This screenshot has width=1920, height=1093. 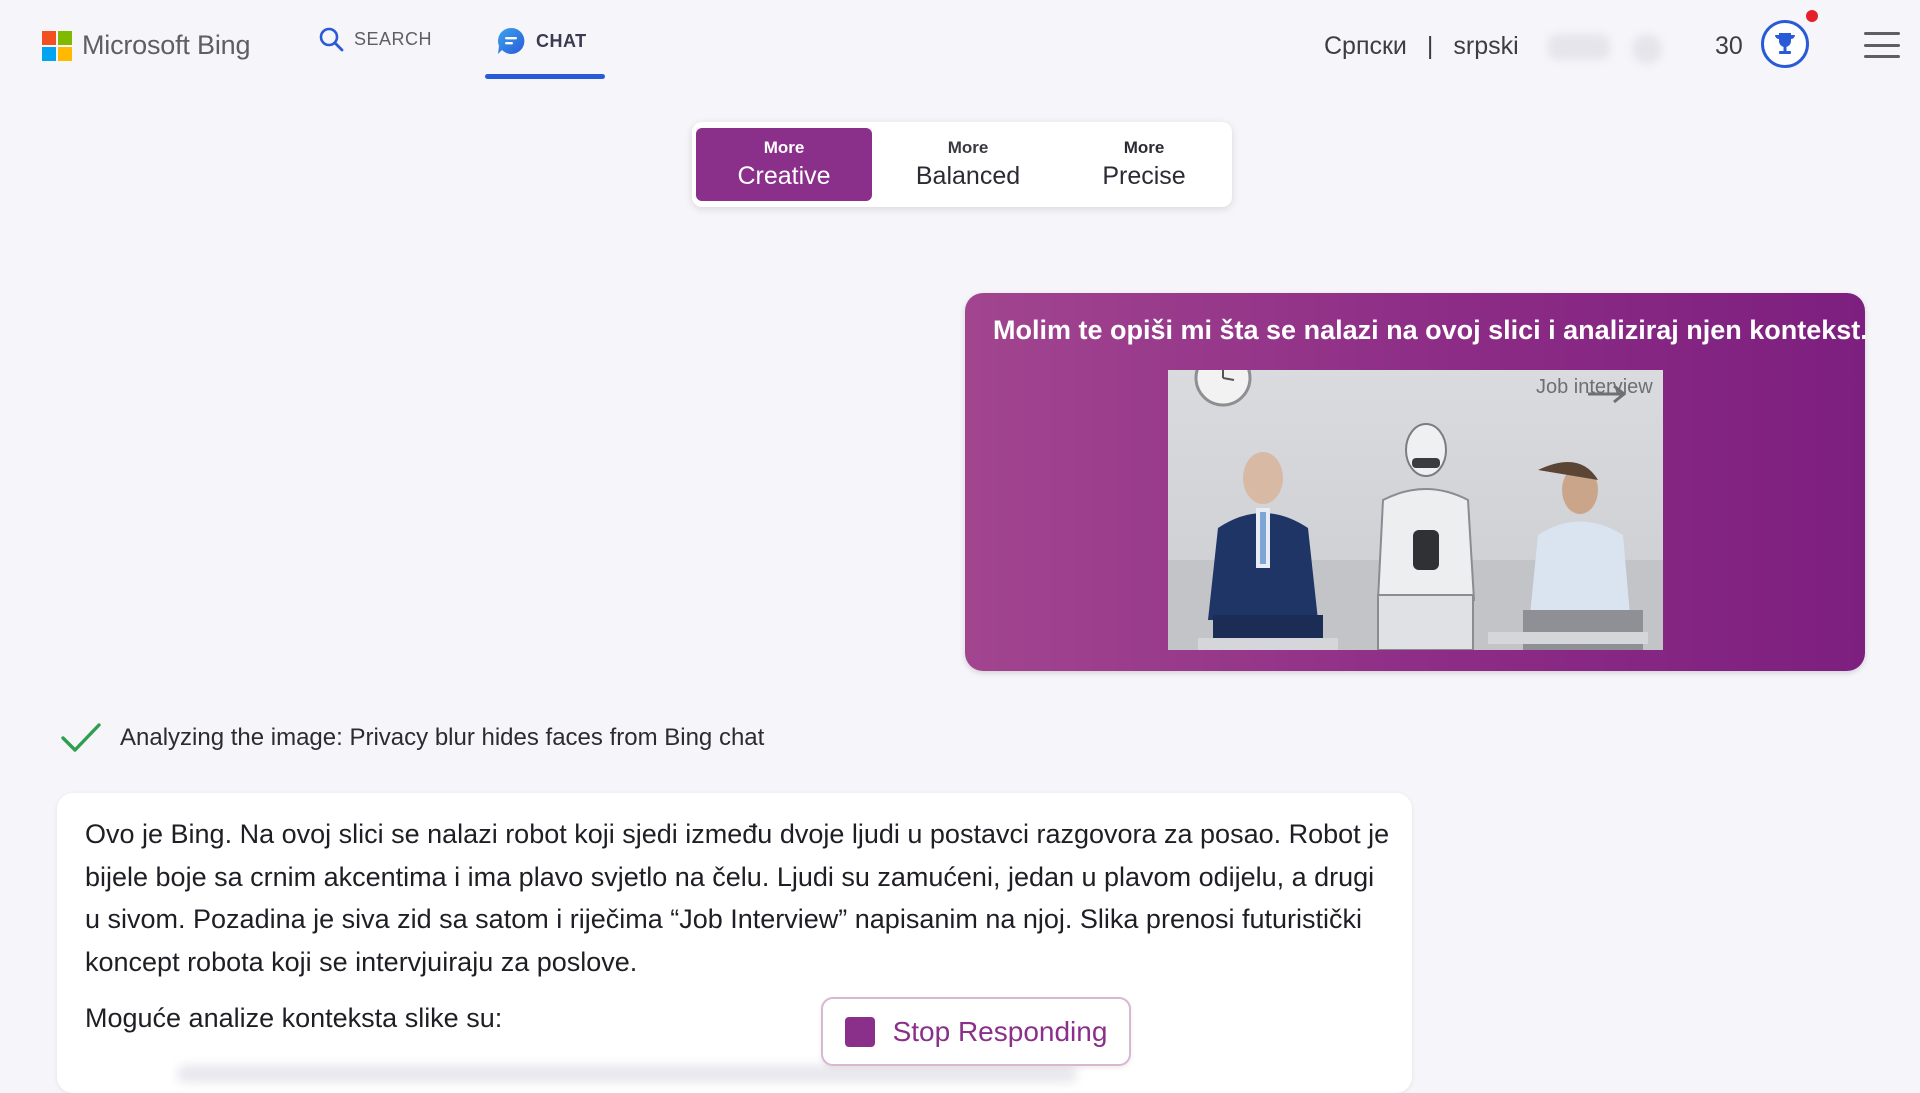 What do you see at coordinates (1579, 47) in the screenshot?
I see `blurred-username` at bounding box center [1579, 47].